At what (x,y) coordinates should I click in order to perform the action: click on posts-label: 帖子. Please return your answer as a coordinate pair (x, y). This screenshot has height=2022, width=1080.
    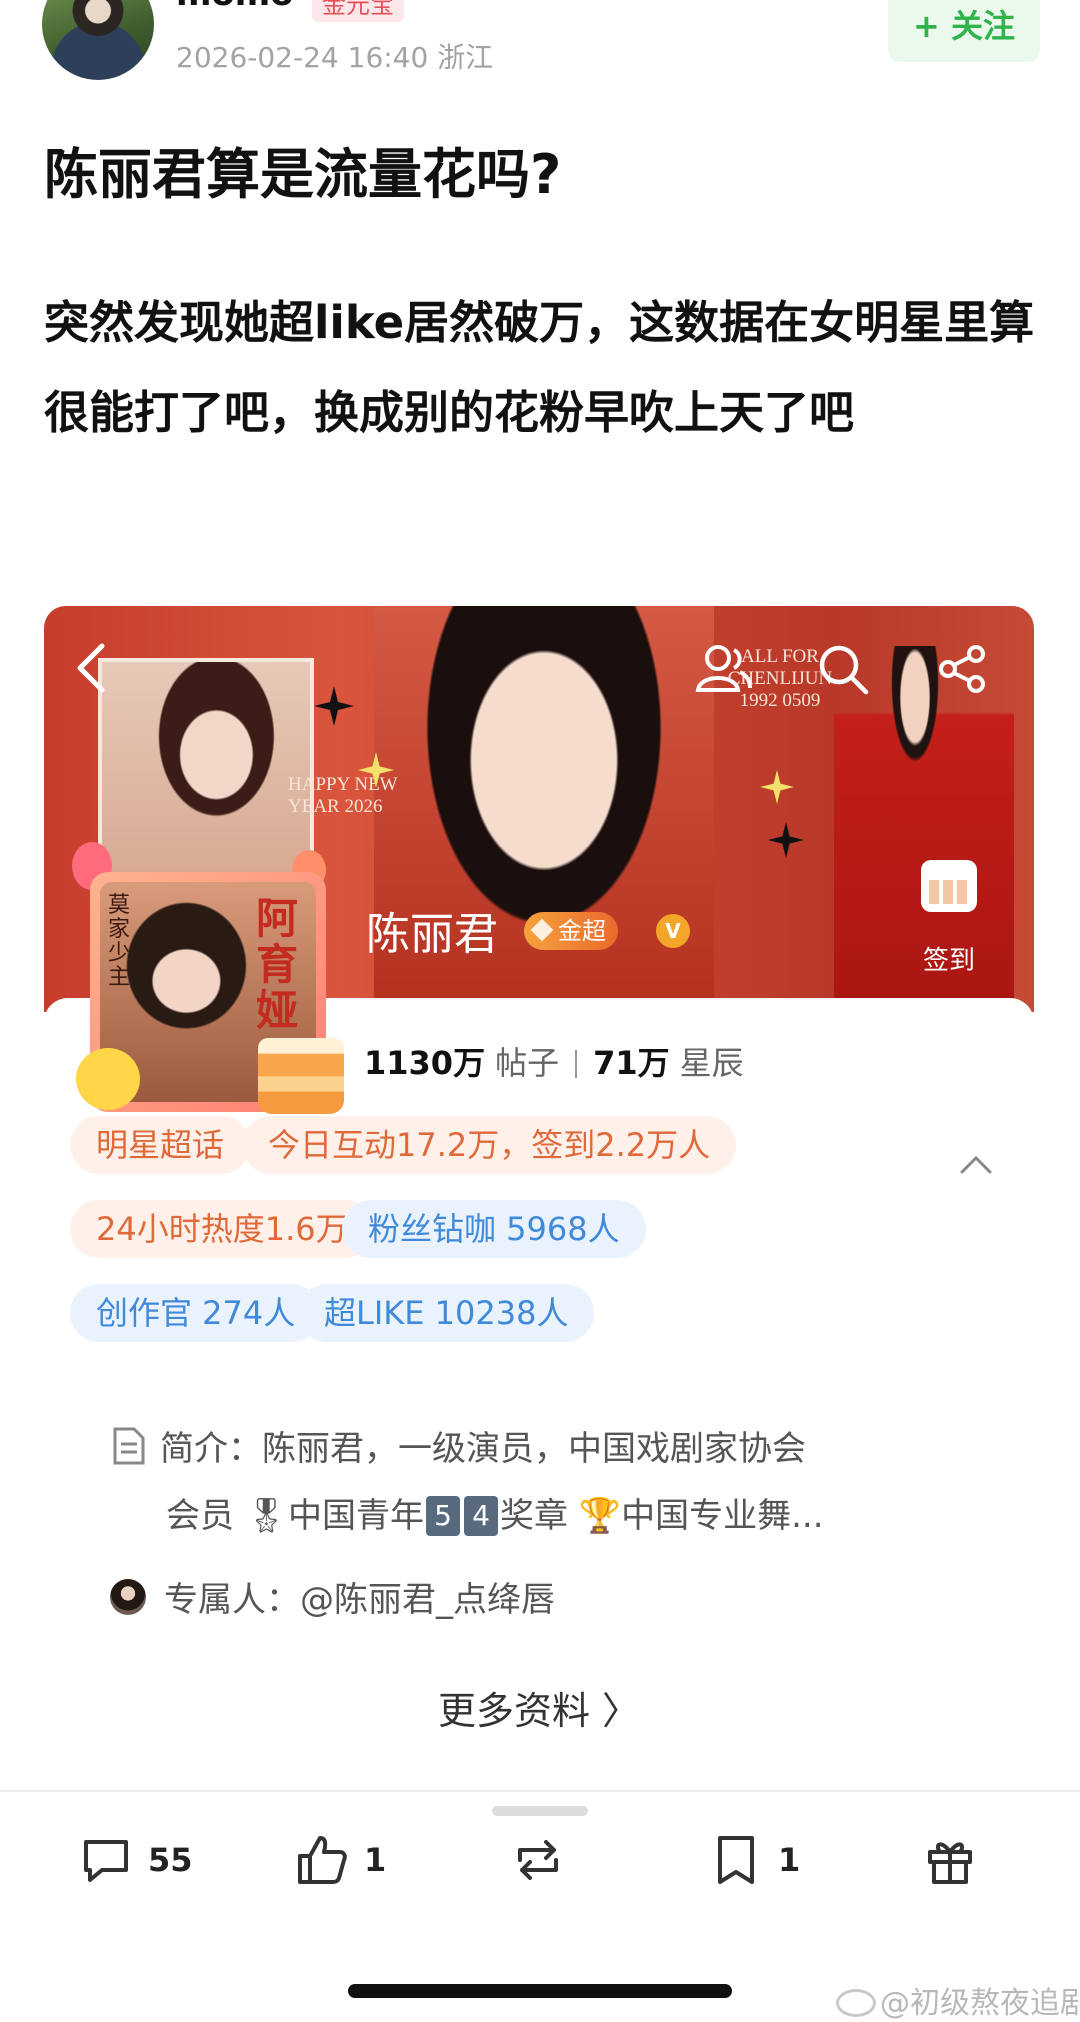
    Looking at the image, I should click on (527, 1063).